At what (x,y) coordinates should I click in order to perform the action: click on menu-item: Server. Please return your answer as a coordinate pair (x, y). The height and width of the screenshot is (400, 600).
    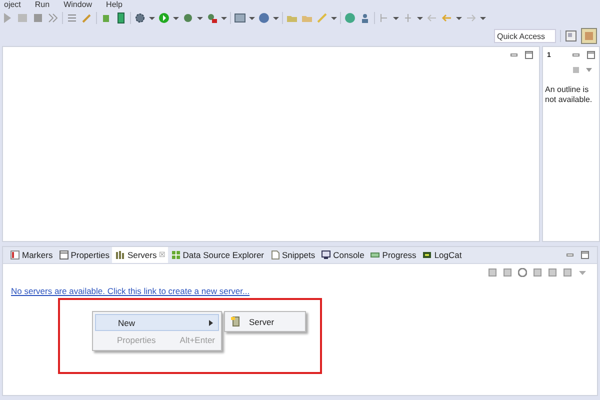
    Looking at the image, I should click on (265, 321).